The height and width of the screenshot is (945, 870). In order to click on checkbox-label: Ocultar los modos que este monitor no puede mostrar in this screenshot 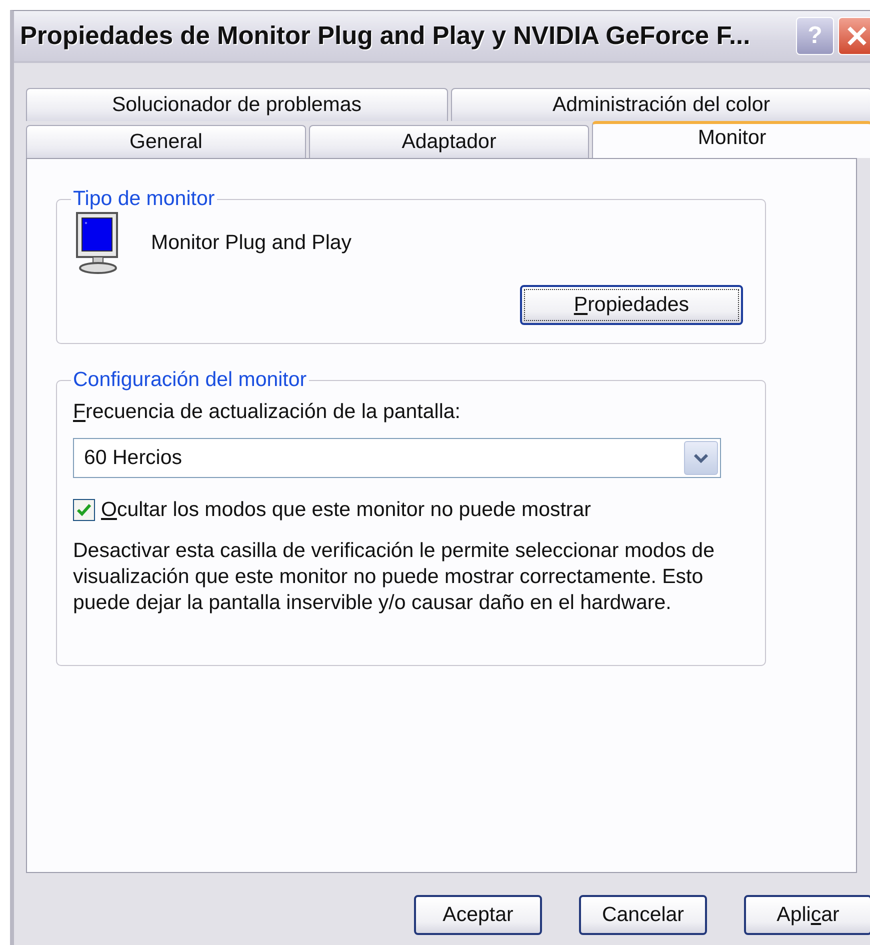, I will do `click(346, 510)`.